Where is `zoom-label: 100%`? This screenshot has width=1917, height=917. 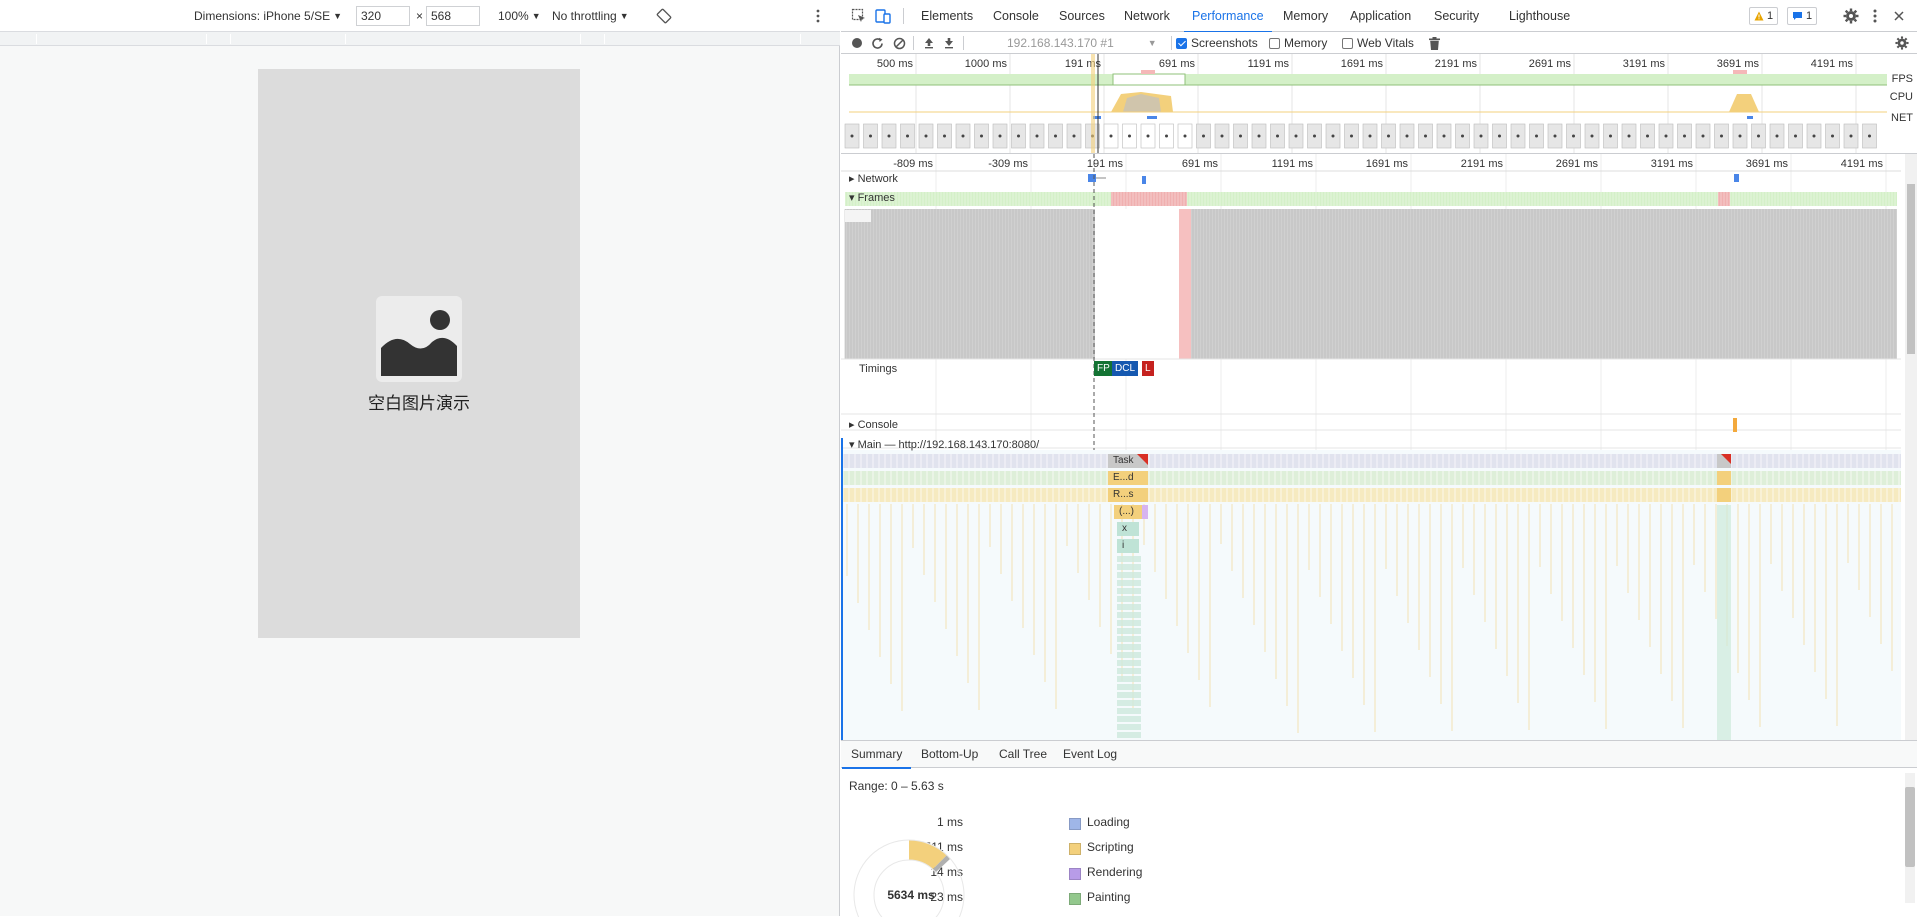
zoom-label: 100% is located at coordinates (513, 16).